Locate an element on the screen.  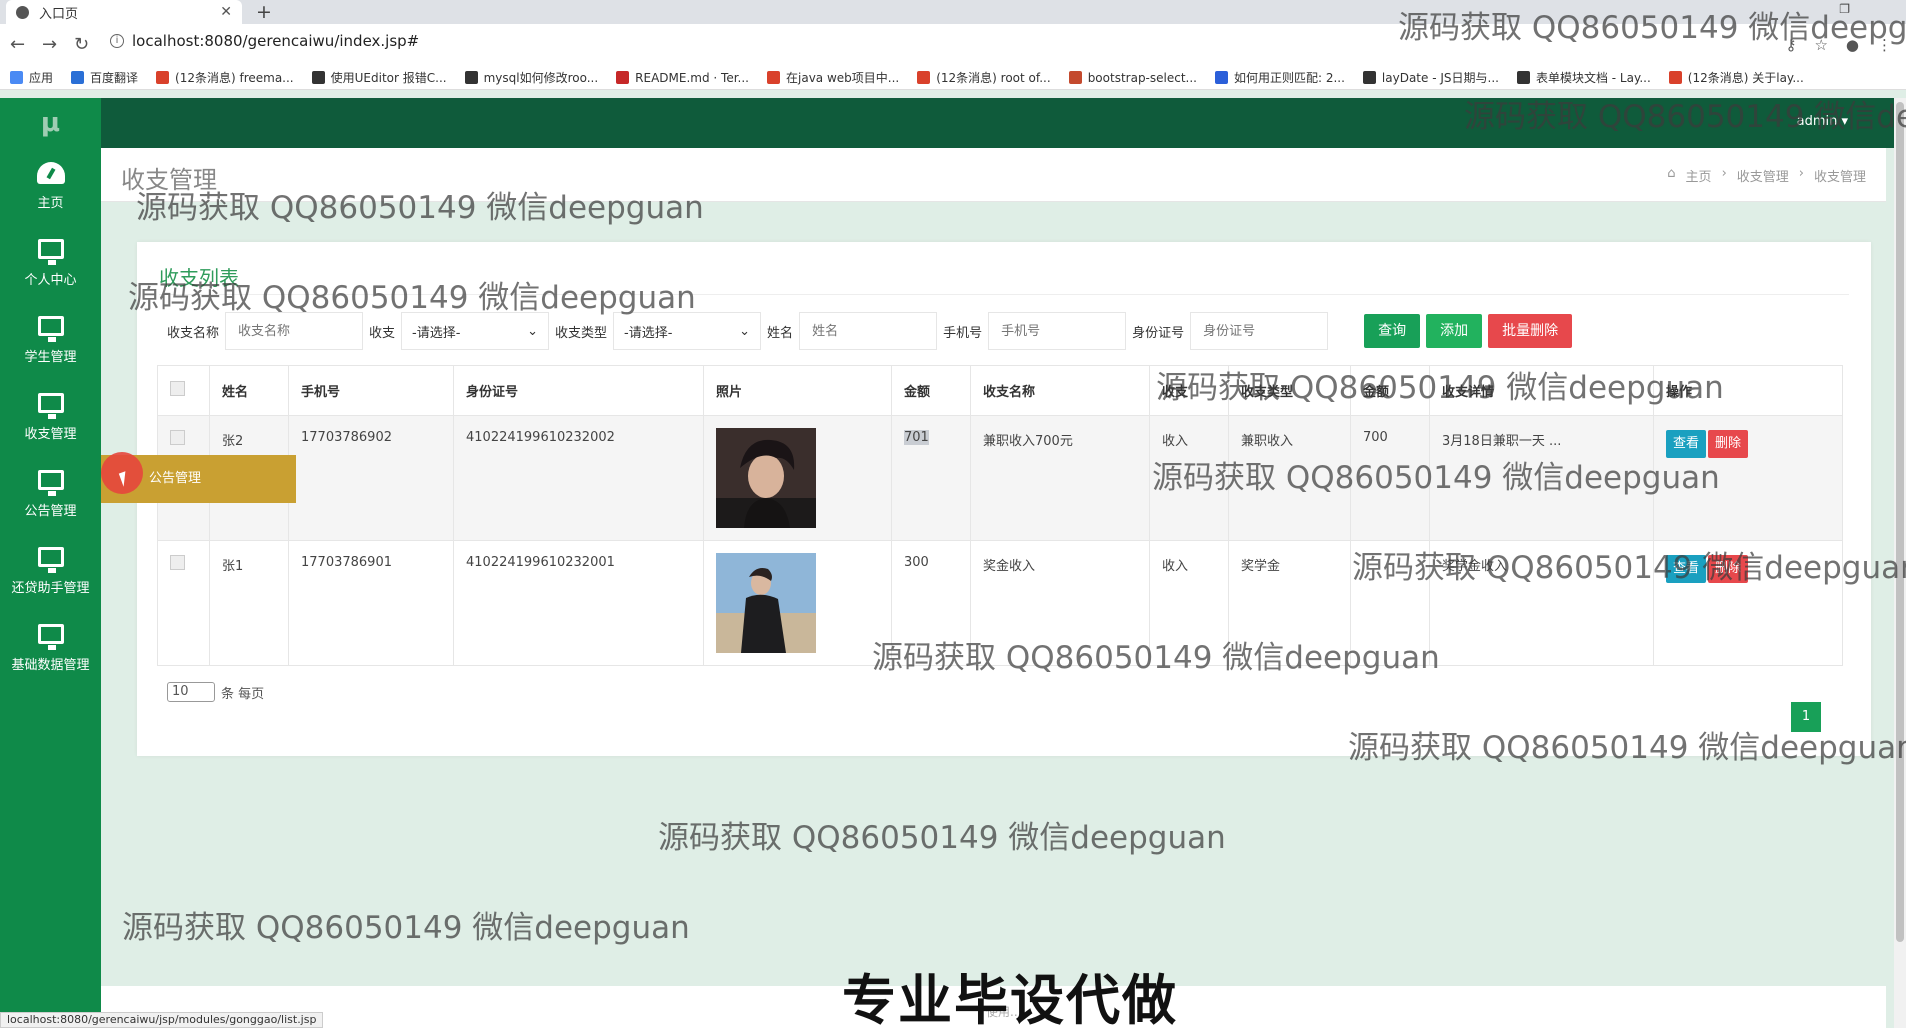
cell-type: 奖学金 is located at coordinates (1289, 603).